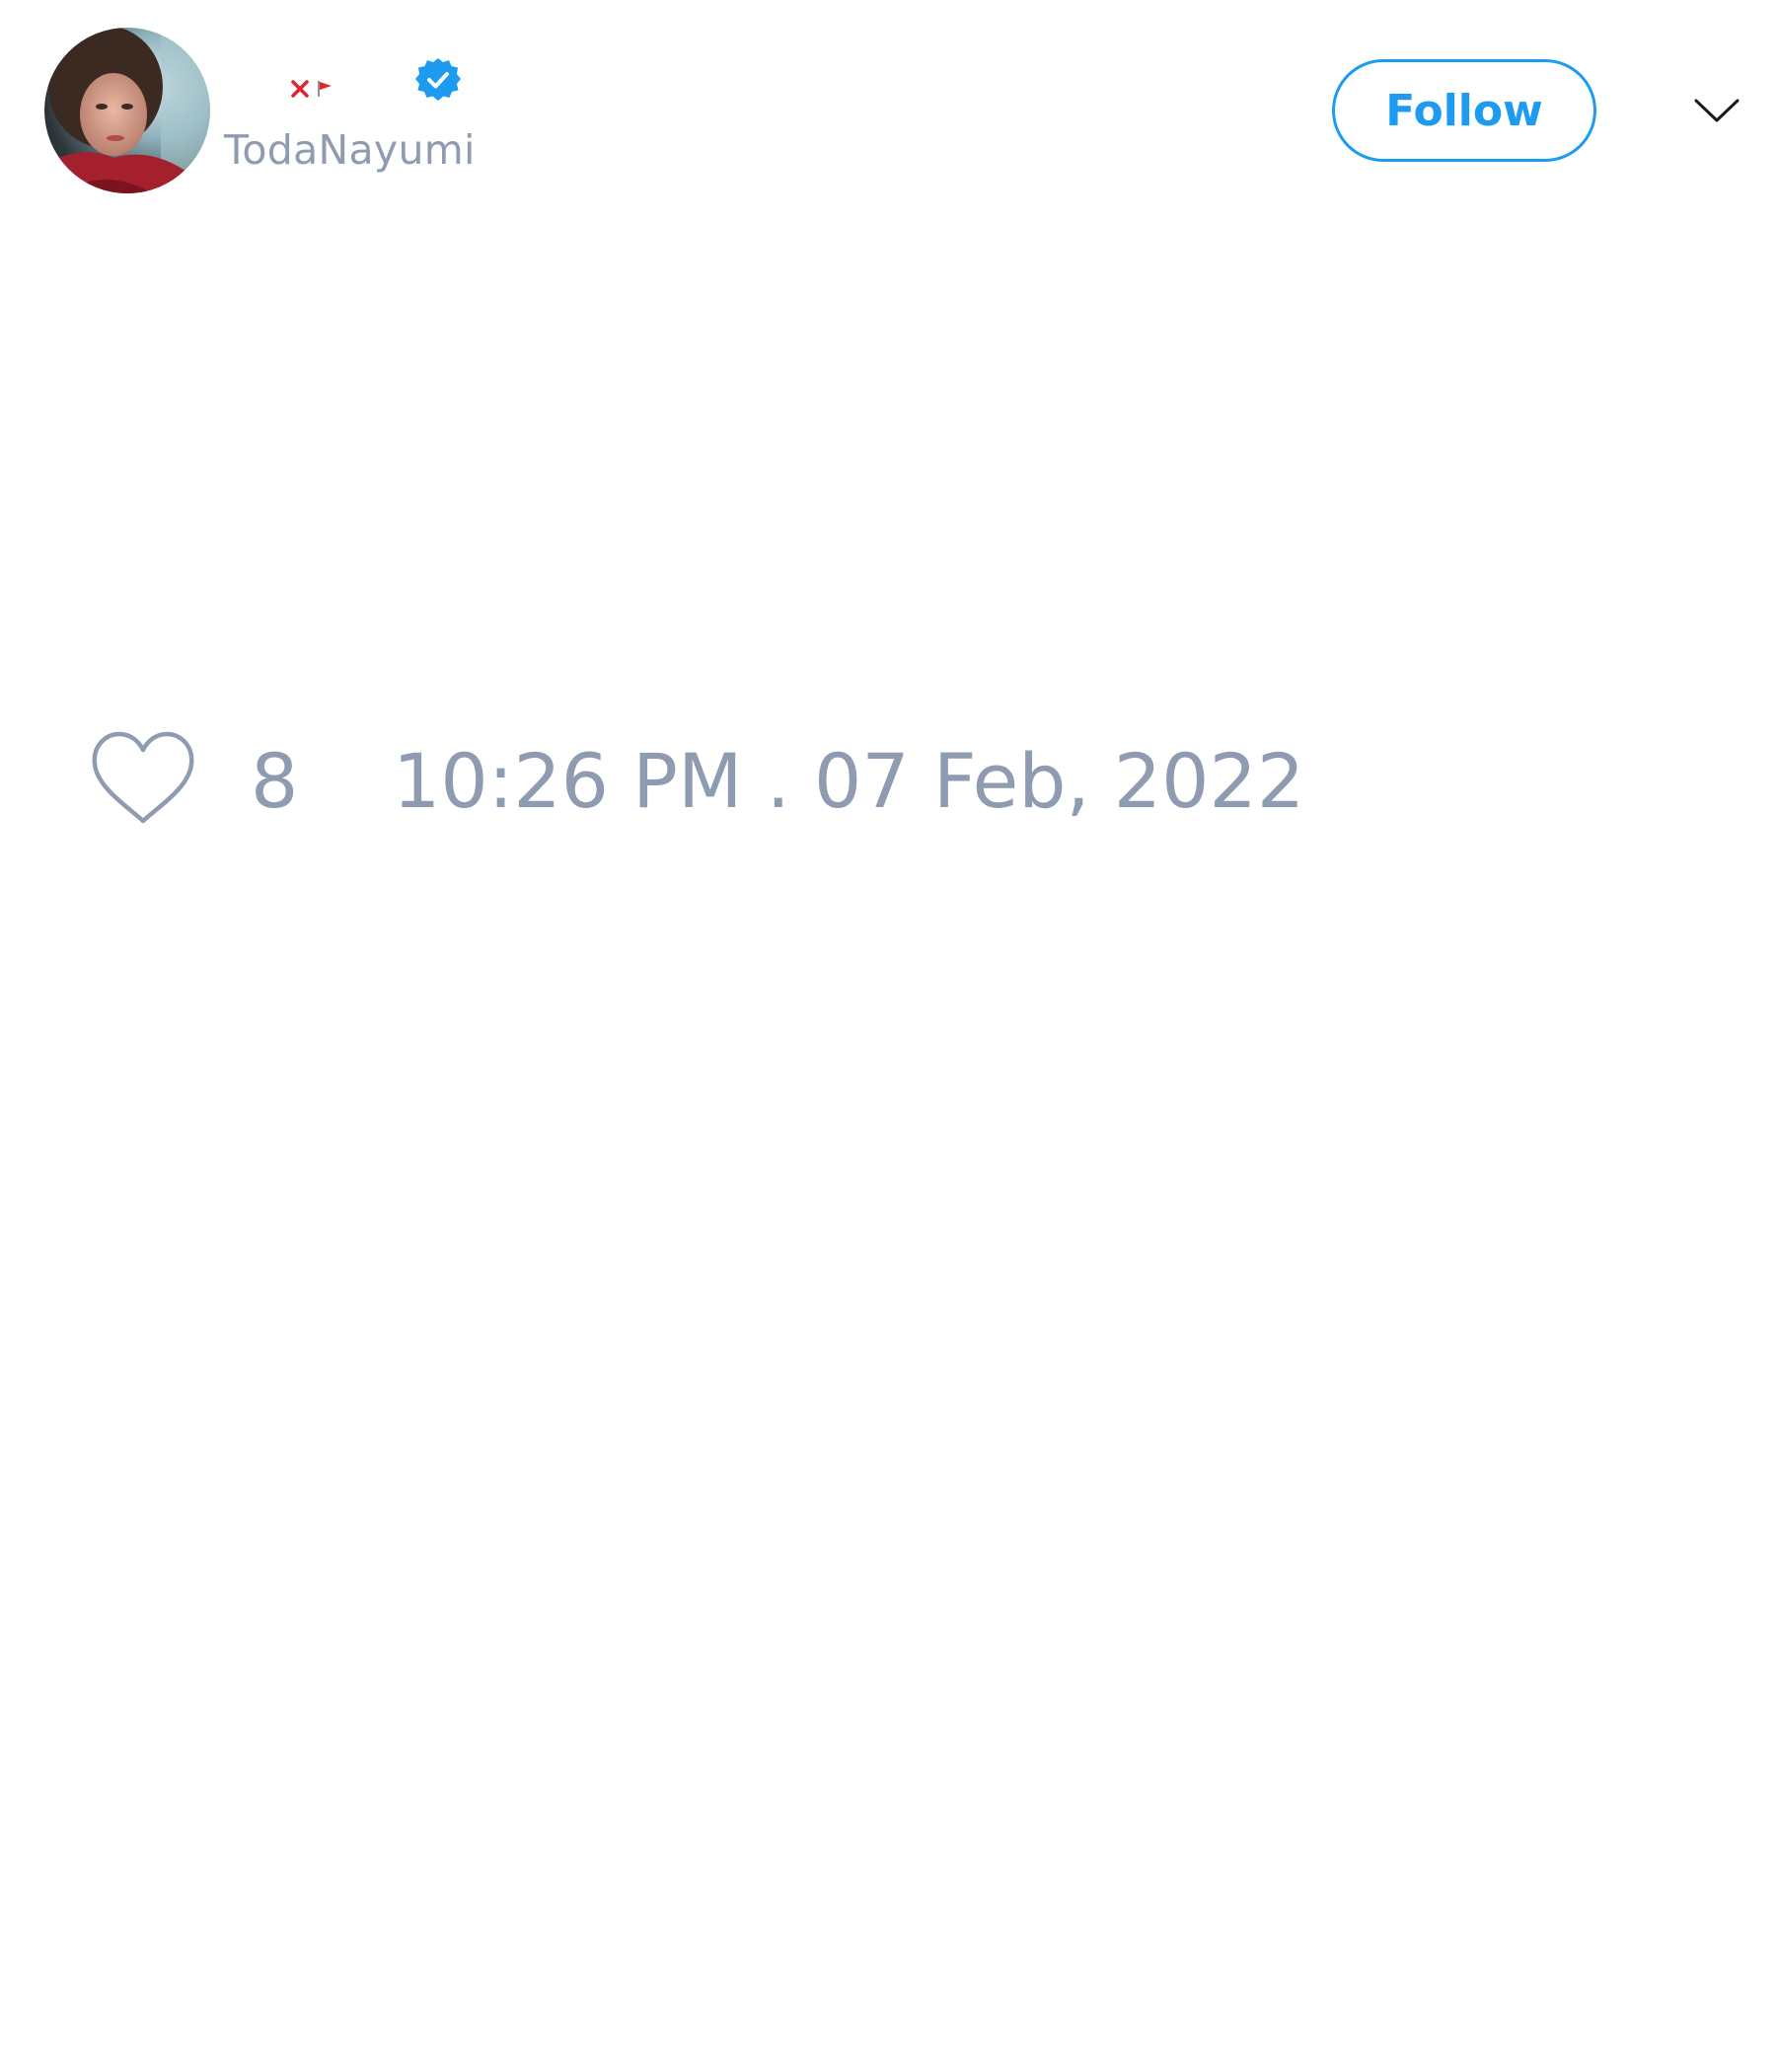 The width and height of the screenshot is (1776, 2072). What do you see at coordinates (279, 82) in the screenshot?
I see `display-name` at bounding box center [279, 82].